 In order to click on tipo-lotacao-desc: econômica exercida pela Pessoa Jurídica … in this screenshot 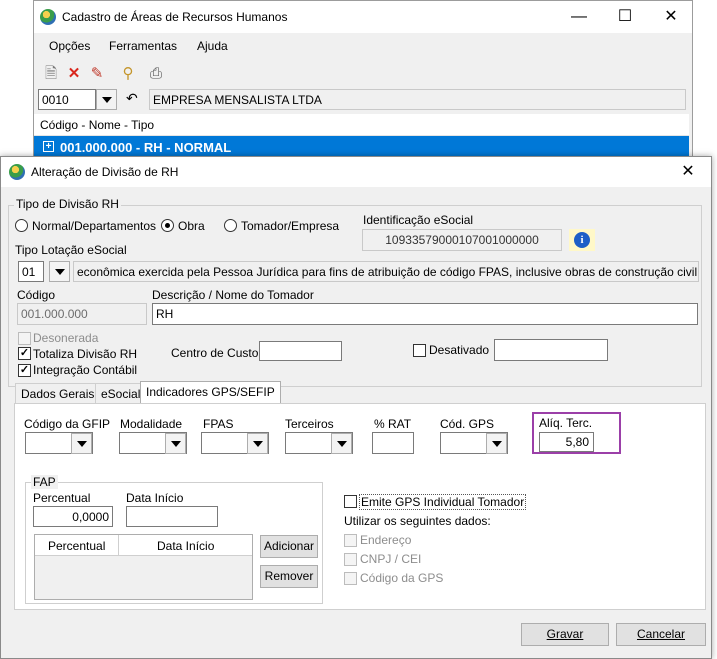, I will do `click(386, 271)`.